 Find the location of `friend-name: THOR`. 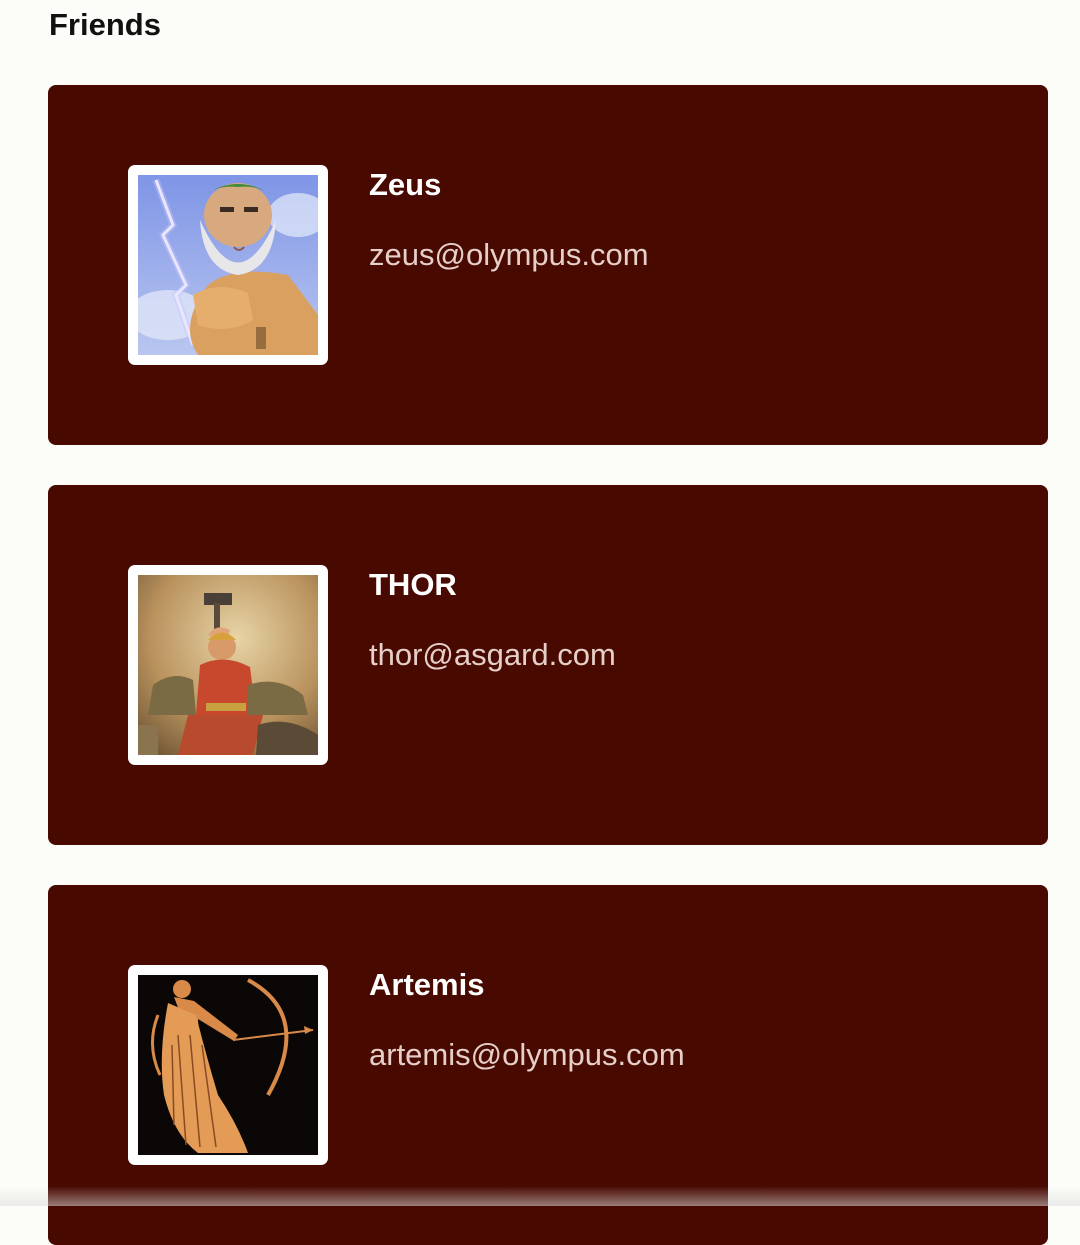

friend-name: THOR is located at coordinates (413, 584).